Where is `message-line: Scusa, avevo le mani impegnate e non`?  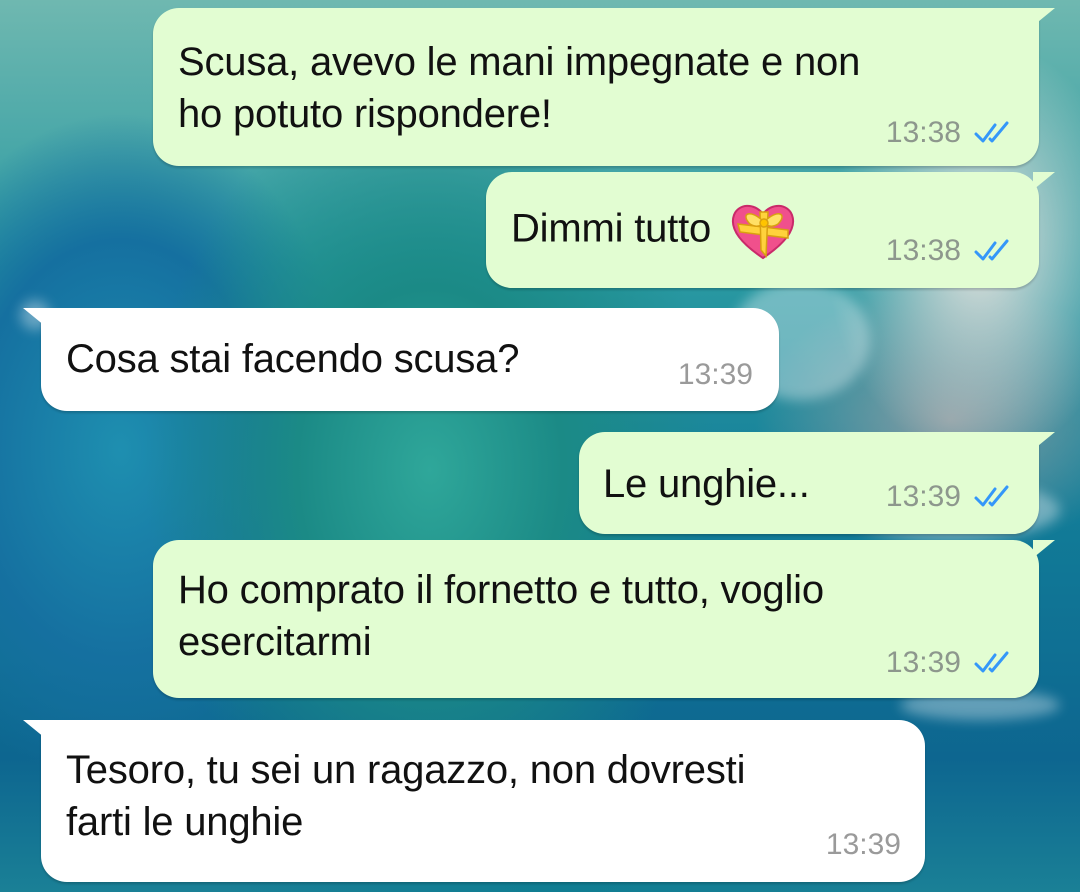
message-line: Scusa, avevo le mani impegnate e non is located at coordinates (519, 62).